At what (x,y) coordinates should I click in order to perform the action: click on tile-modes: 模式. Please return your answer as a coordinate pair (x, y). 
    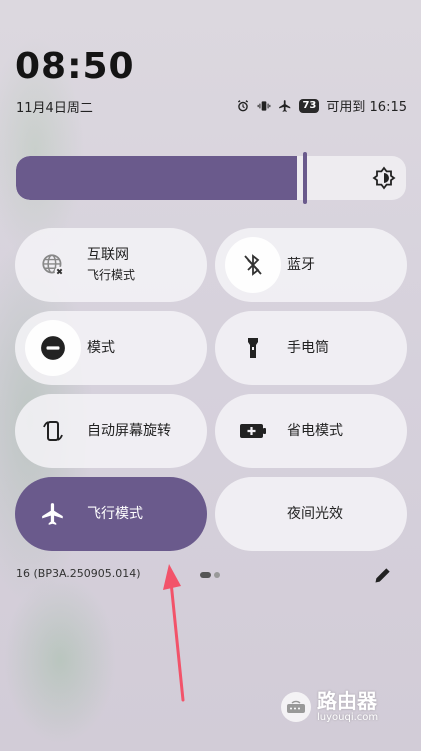
    Looking at the image, I should click on (111, 348).